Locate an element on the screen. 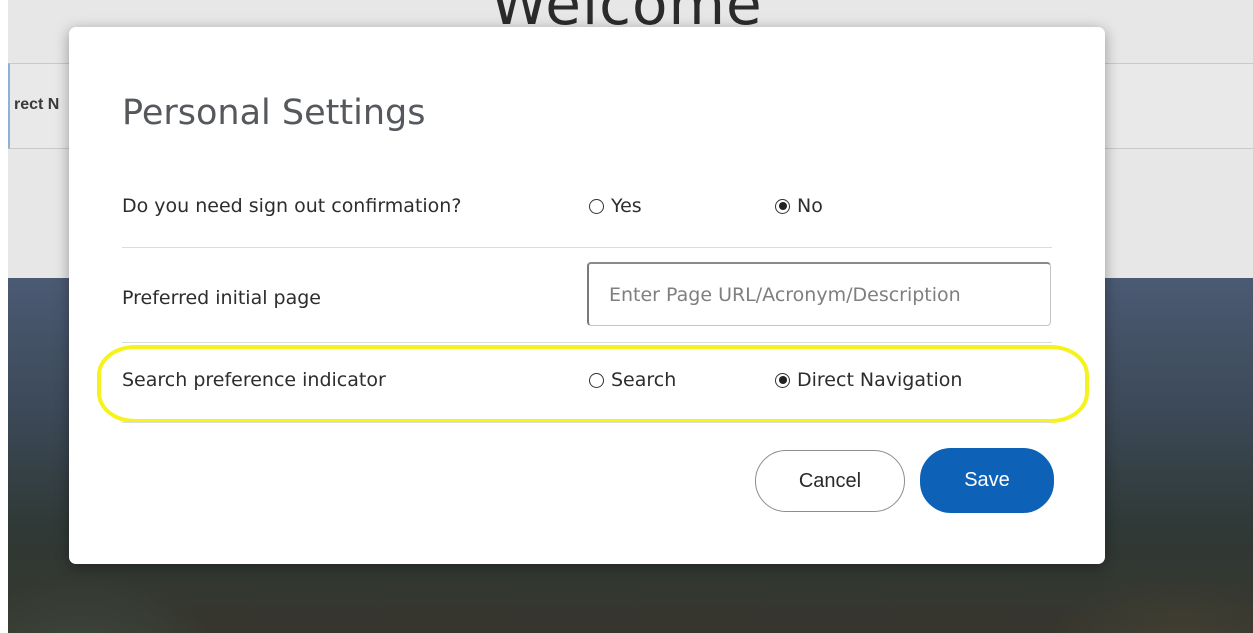  search-preference-direct-navigation-radio: Direct Navigation is located at coordinates (868, 380).